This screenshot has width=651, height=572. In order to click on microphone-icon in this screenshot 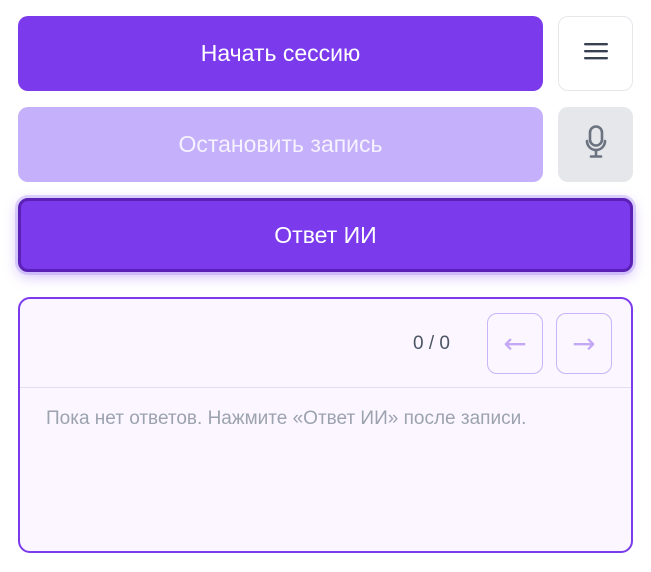, I will do `click(596, 144)`.